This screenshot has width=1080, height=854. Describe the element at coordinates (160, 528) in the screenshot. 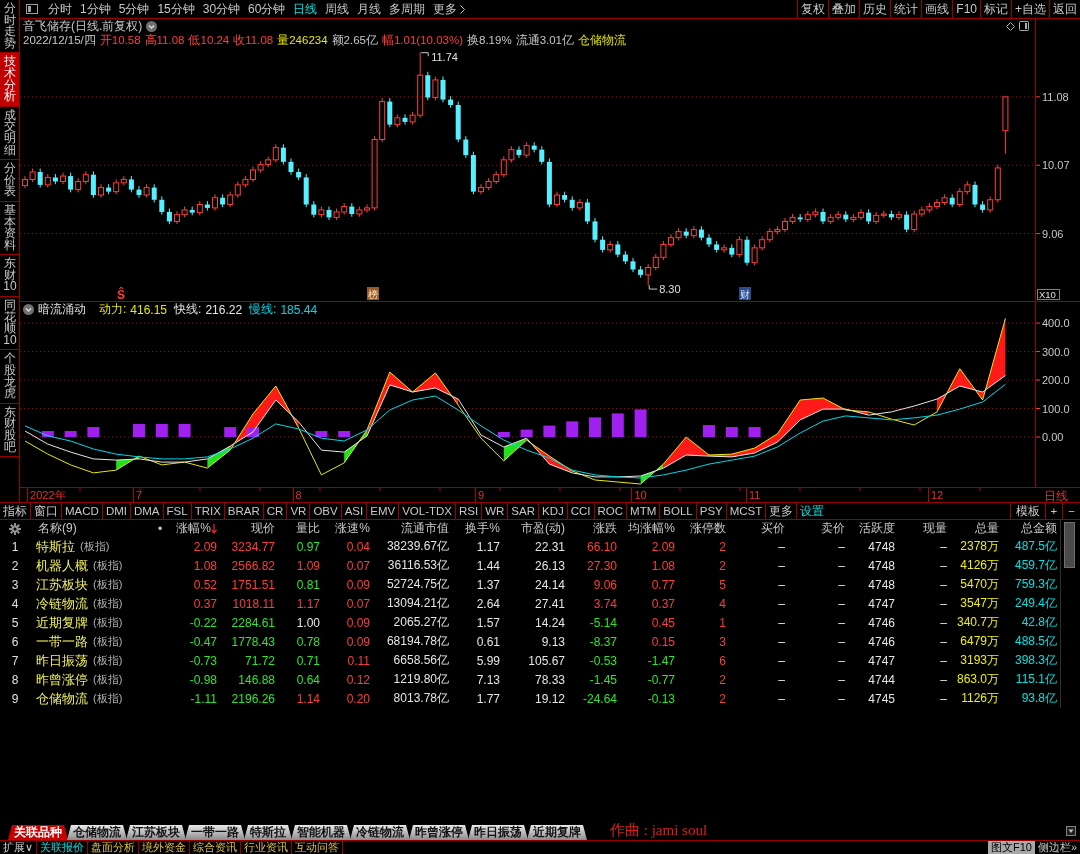

I see `column-header: •` at that location.